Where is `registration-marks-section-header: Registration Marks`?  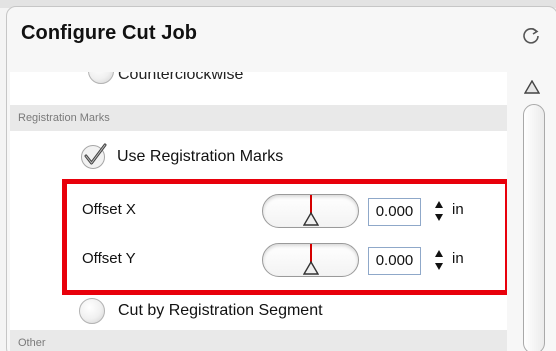 registration-marks-section-header: Registration Marks is located at coordinates (258, 118).